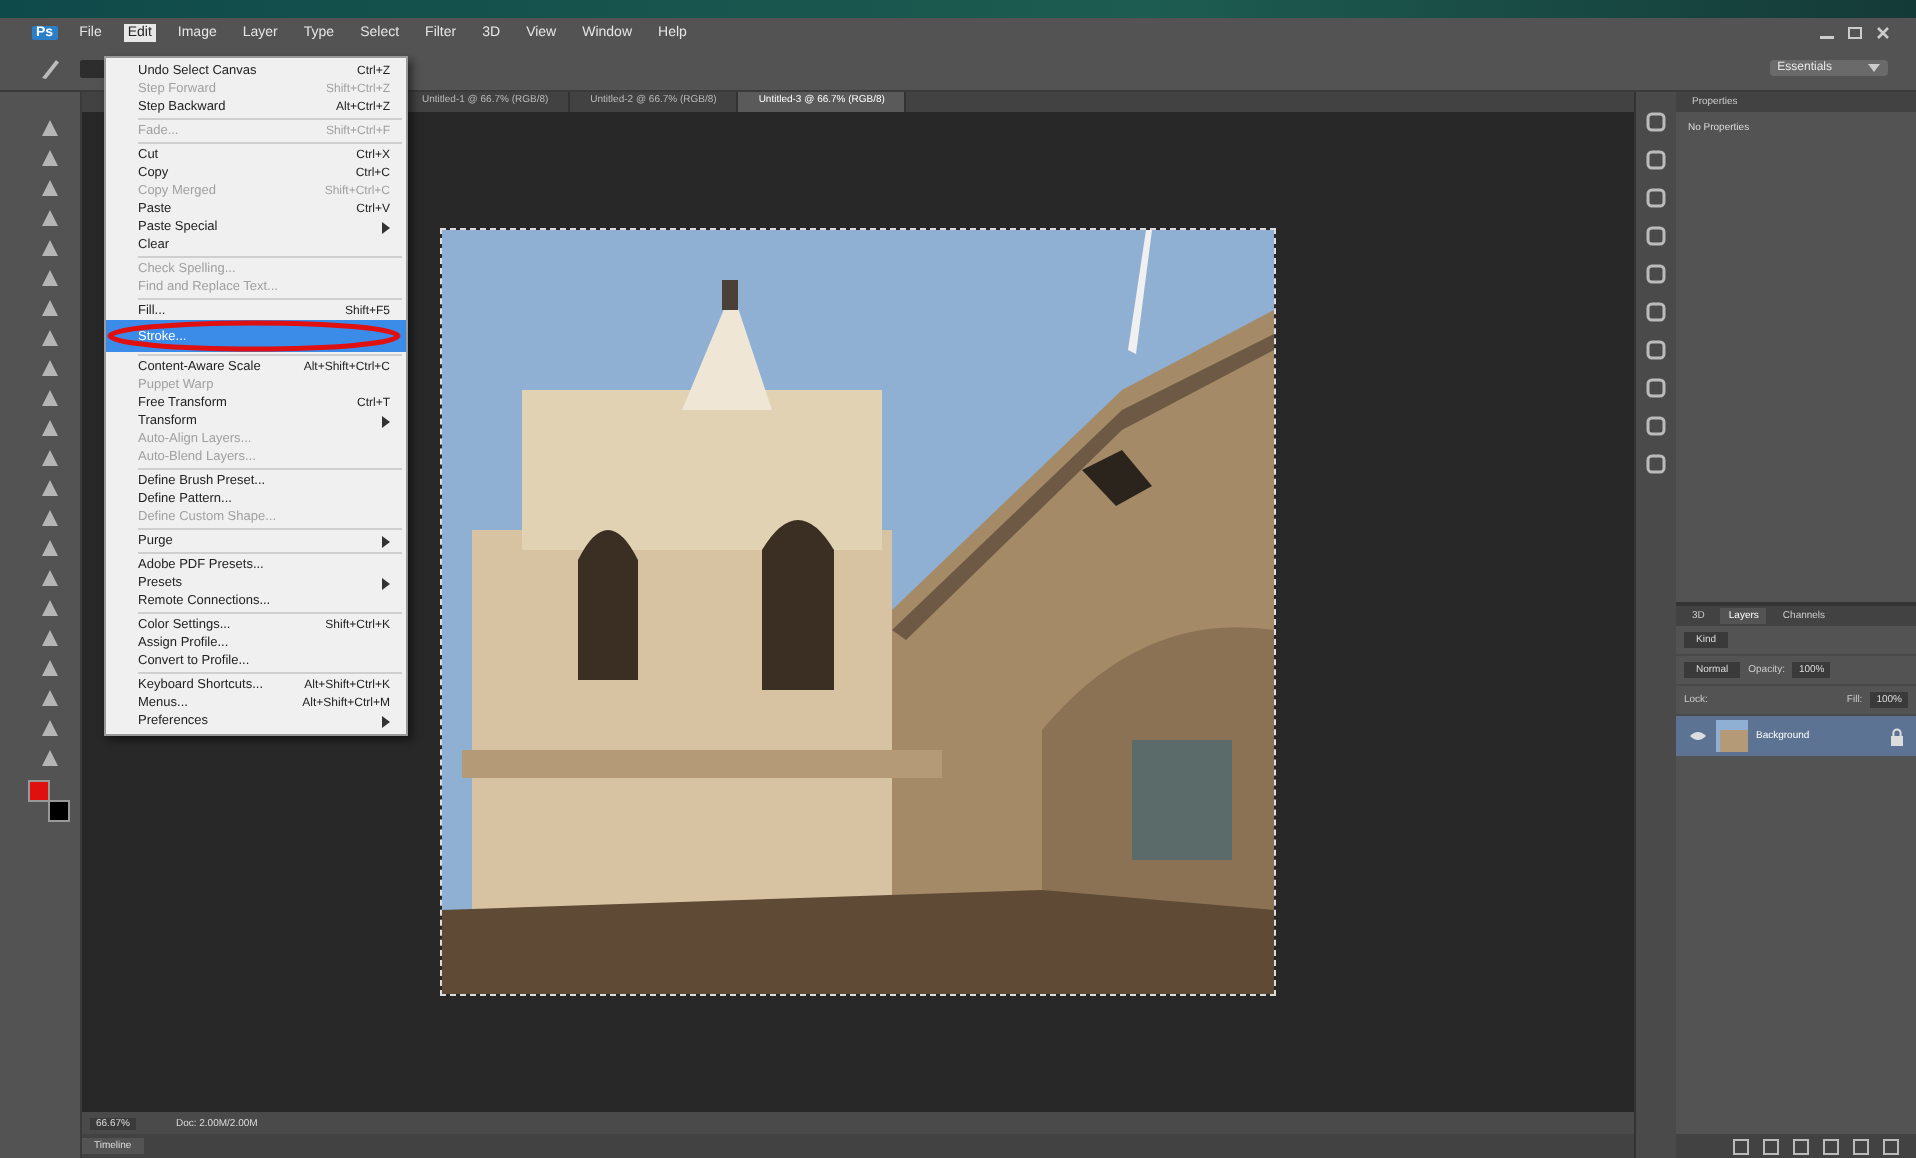 The width and height of the screenshot is (1916, 1158). I want to click on layer-thumbnail, so click(1732, 736).